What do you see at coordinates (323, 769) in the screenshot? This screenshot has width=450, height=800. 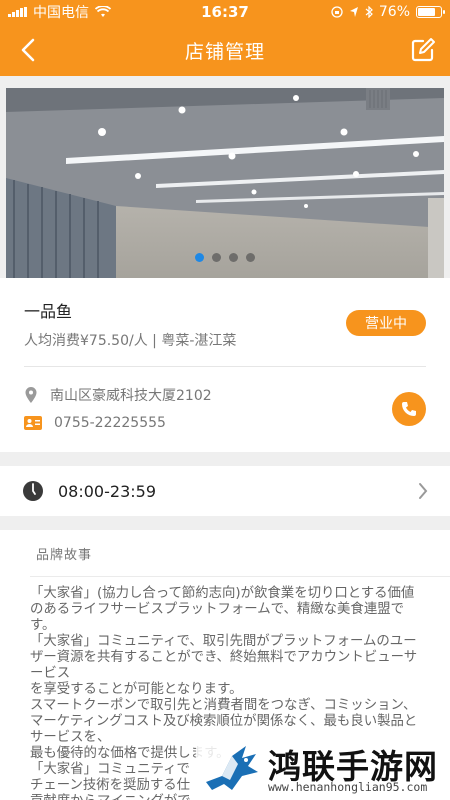 I see `watermark: 鸿联手游网 www.henanhonglian95.com` at bounding box center [323, 769].